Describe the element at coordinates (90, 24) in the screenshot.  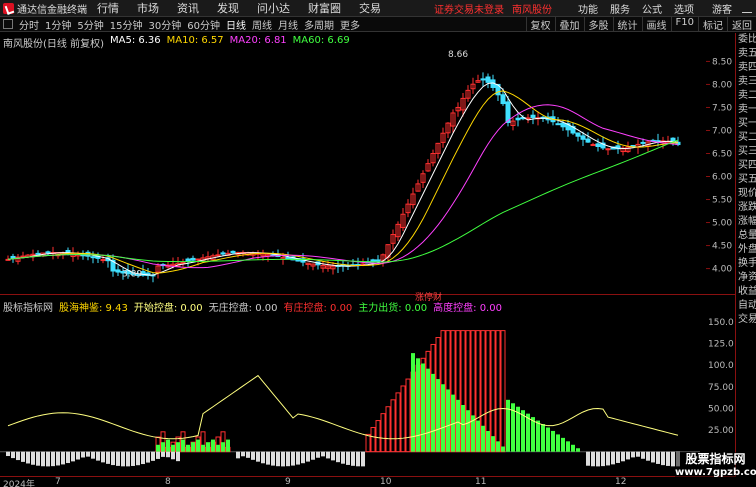
I see `timeframe-2: 5分钟` at that location.